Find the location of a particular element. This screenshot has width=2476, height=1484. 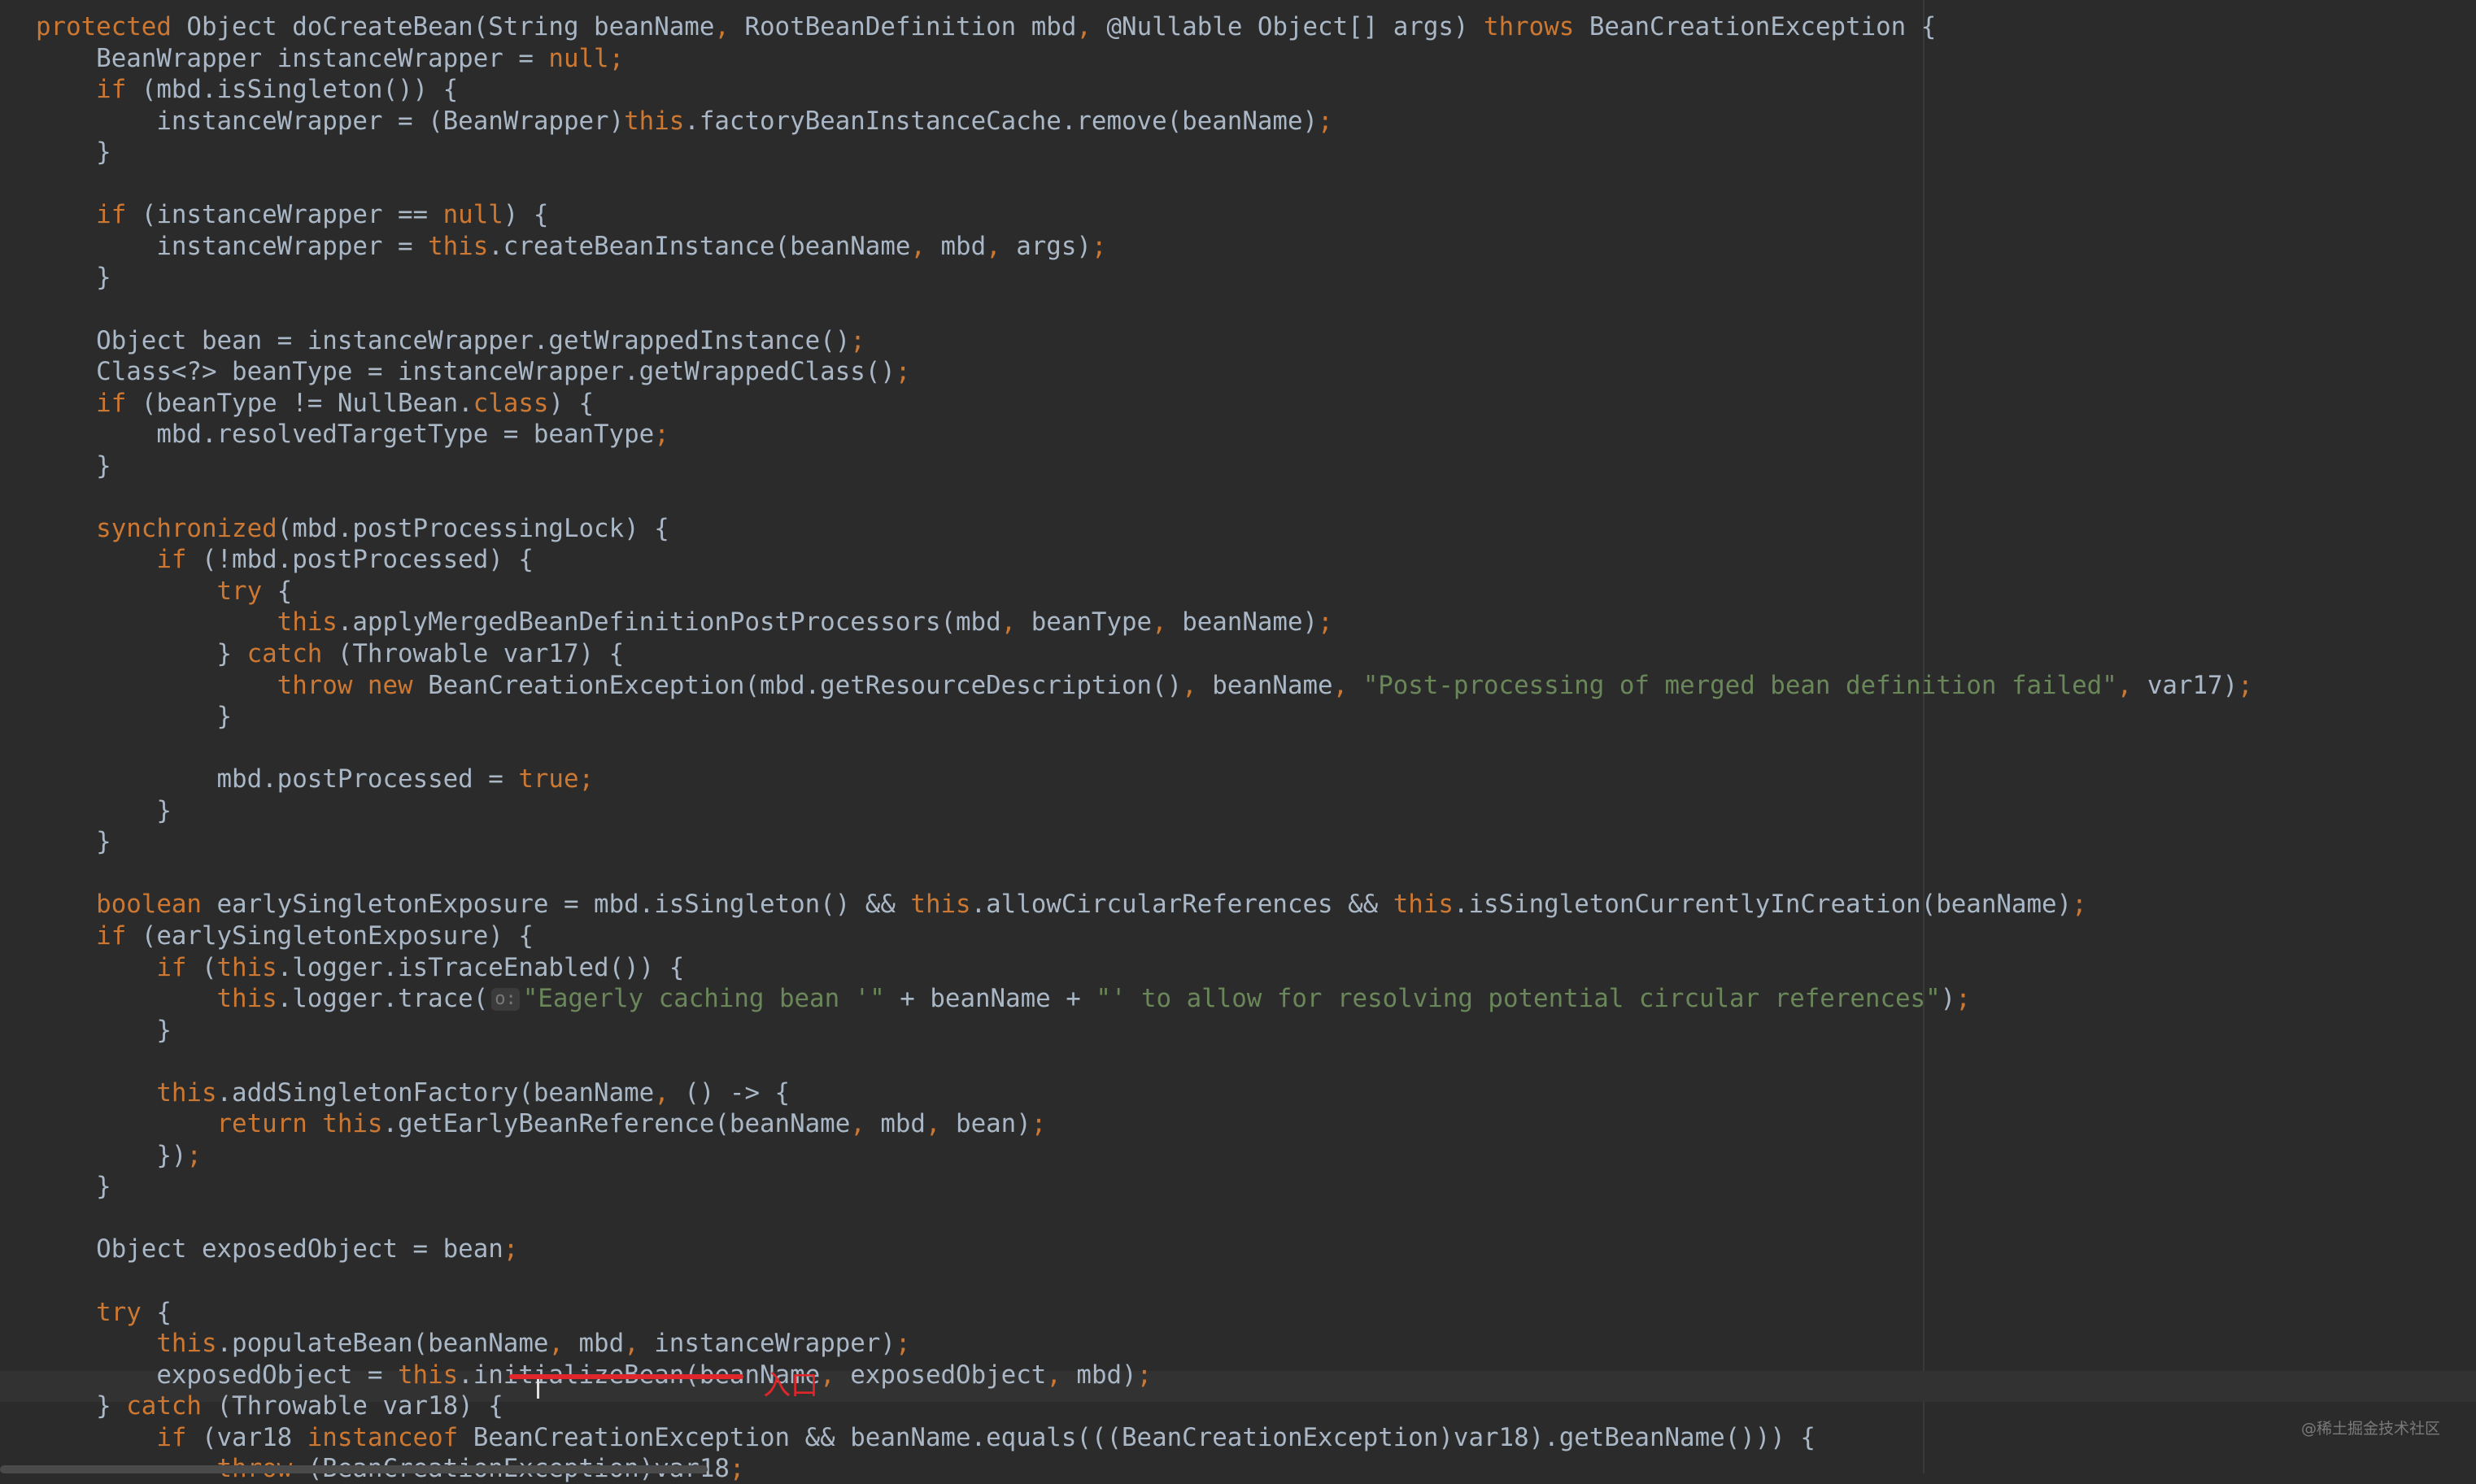

code-token: protected is located at coordinates (112, 27).